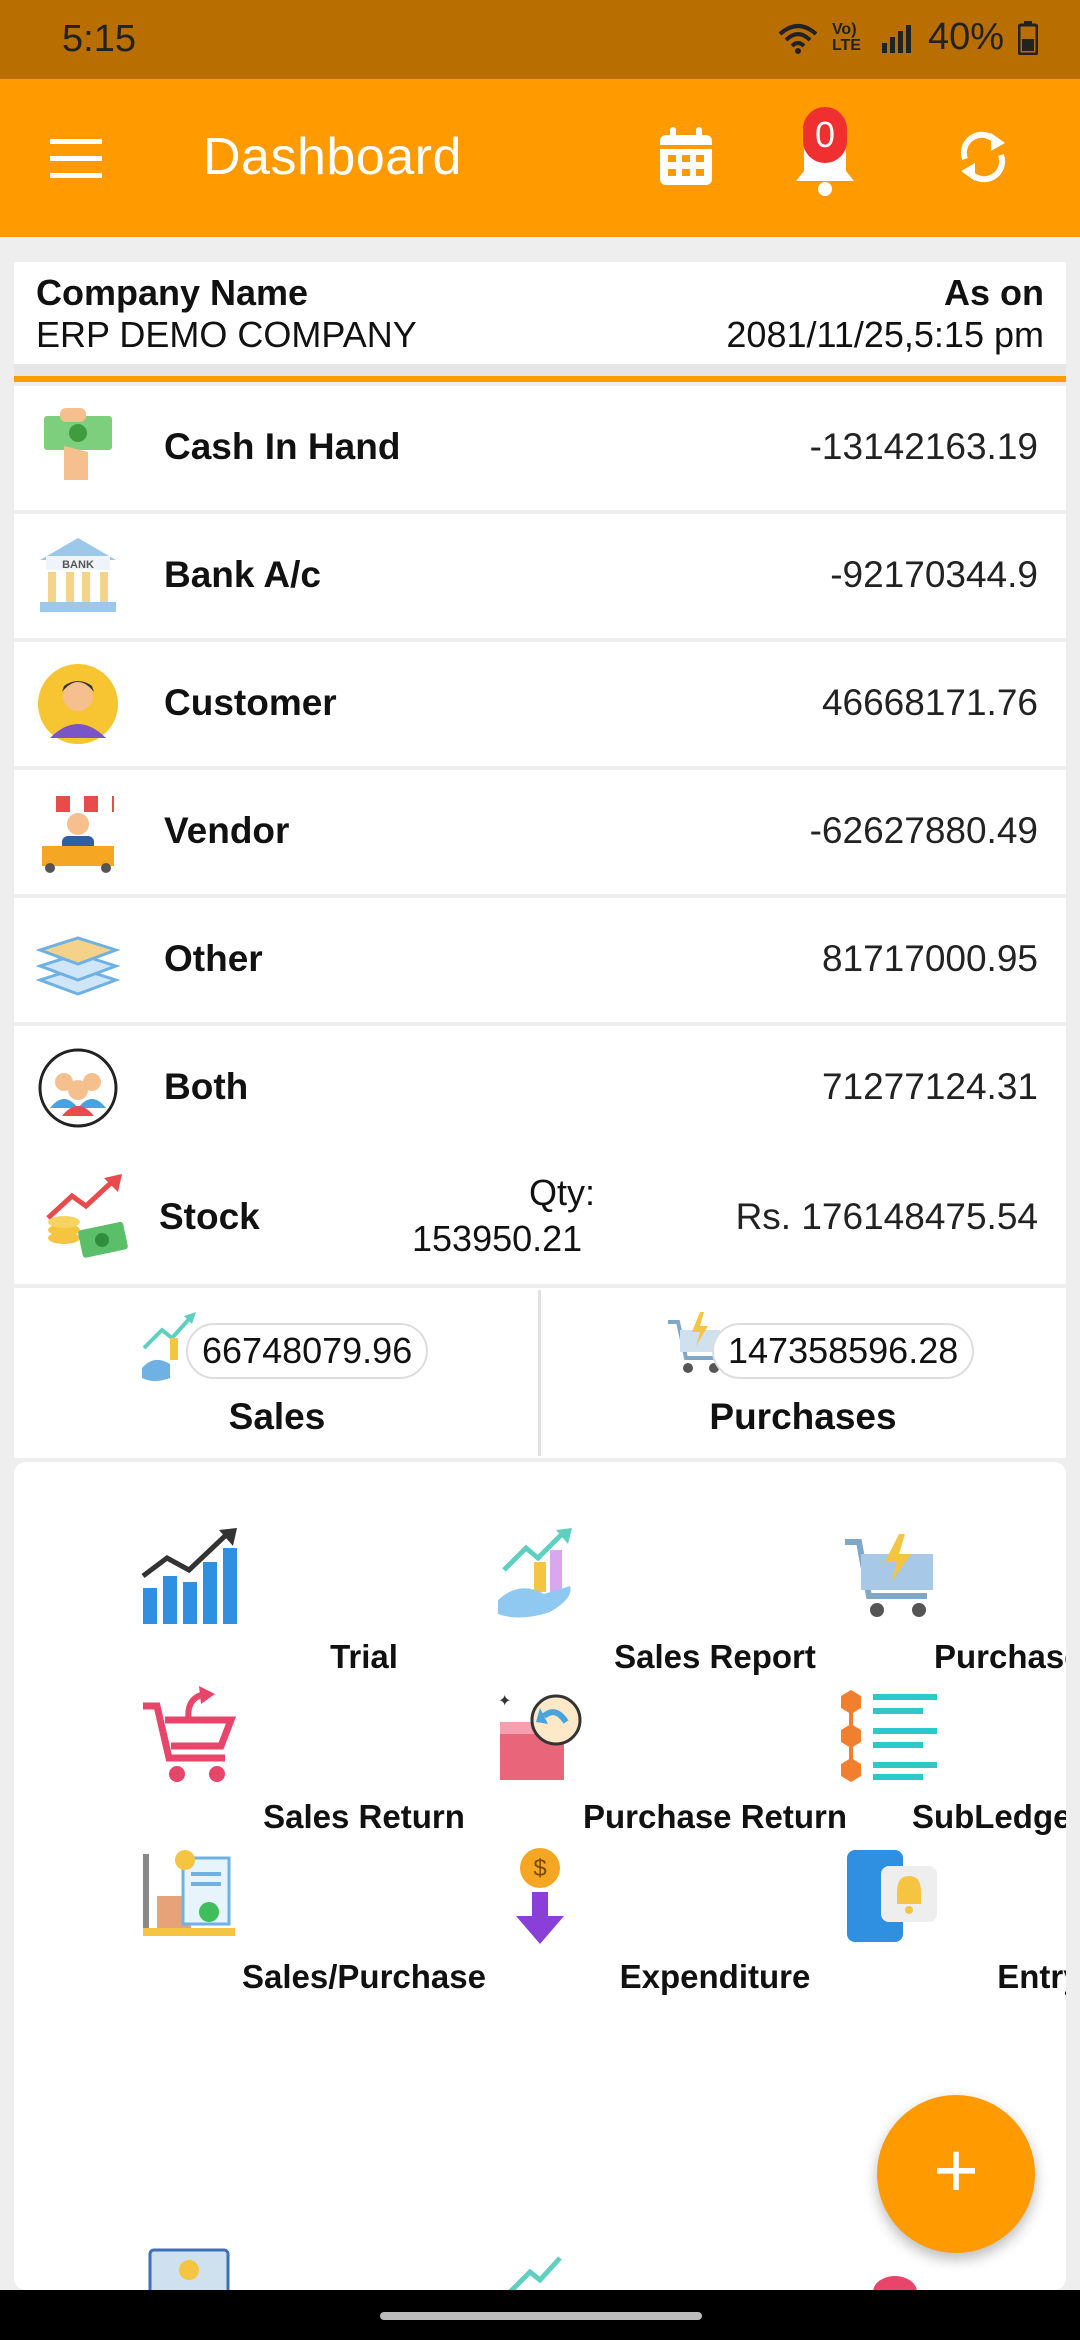 The width and height of the screenshot is (1080, 2340). I want to click on purchases-summary: 147358596.28 Purchases, so click(803, 1373).